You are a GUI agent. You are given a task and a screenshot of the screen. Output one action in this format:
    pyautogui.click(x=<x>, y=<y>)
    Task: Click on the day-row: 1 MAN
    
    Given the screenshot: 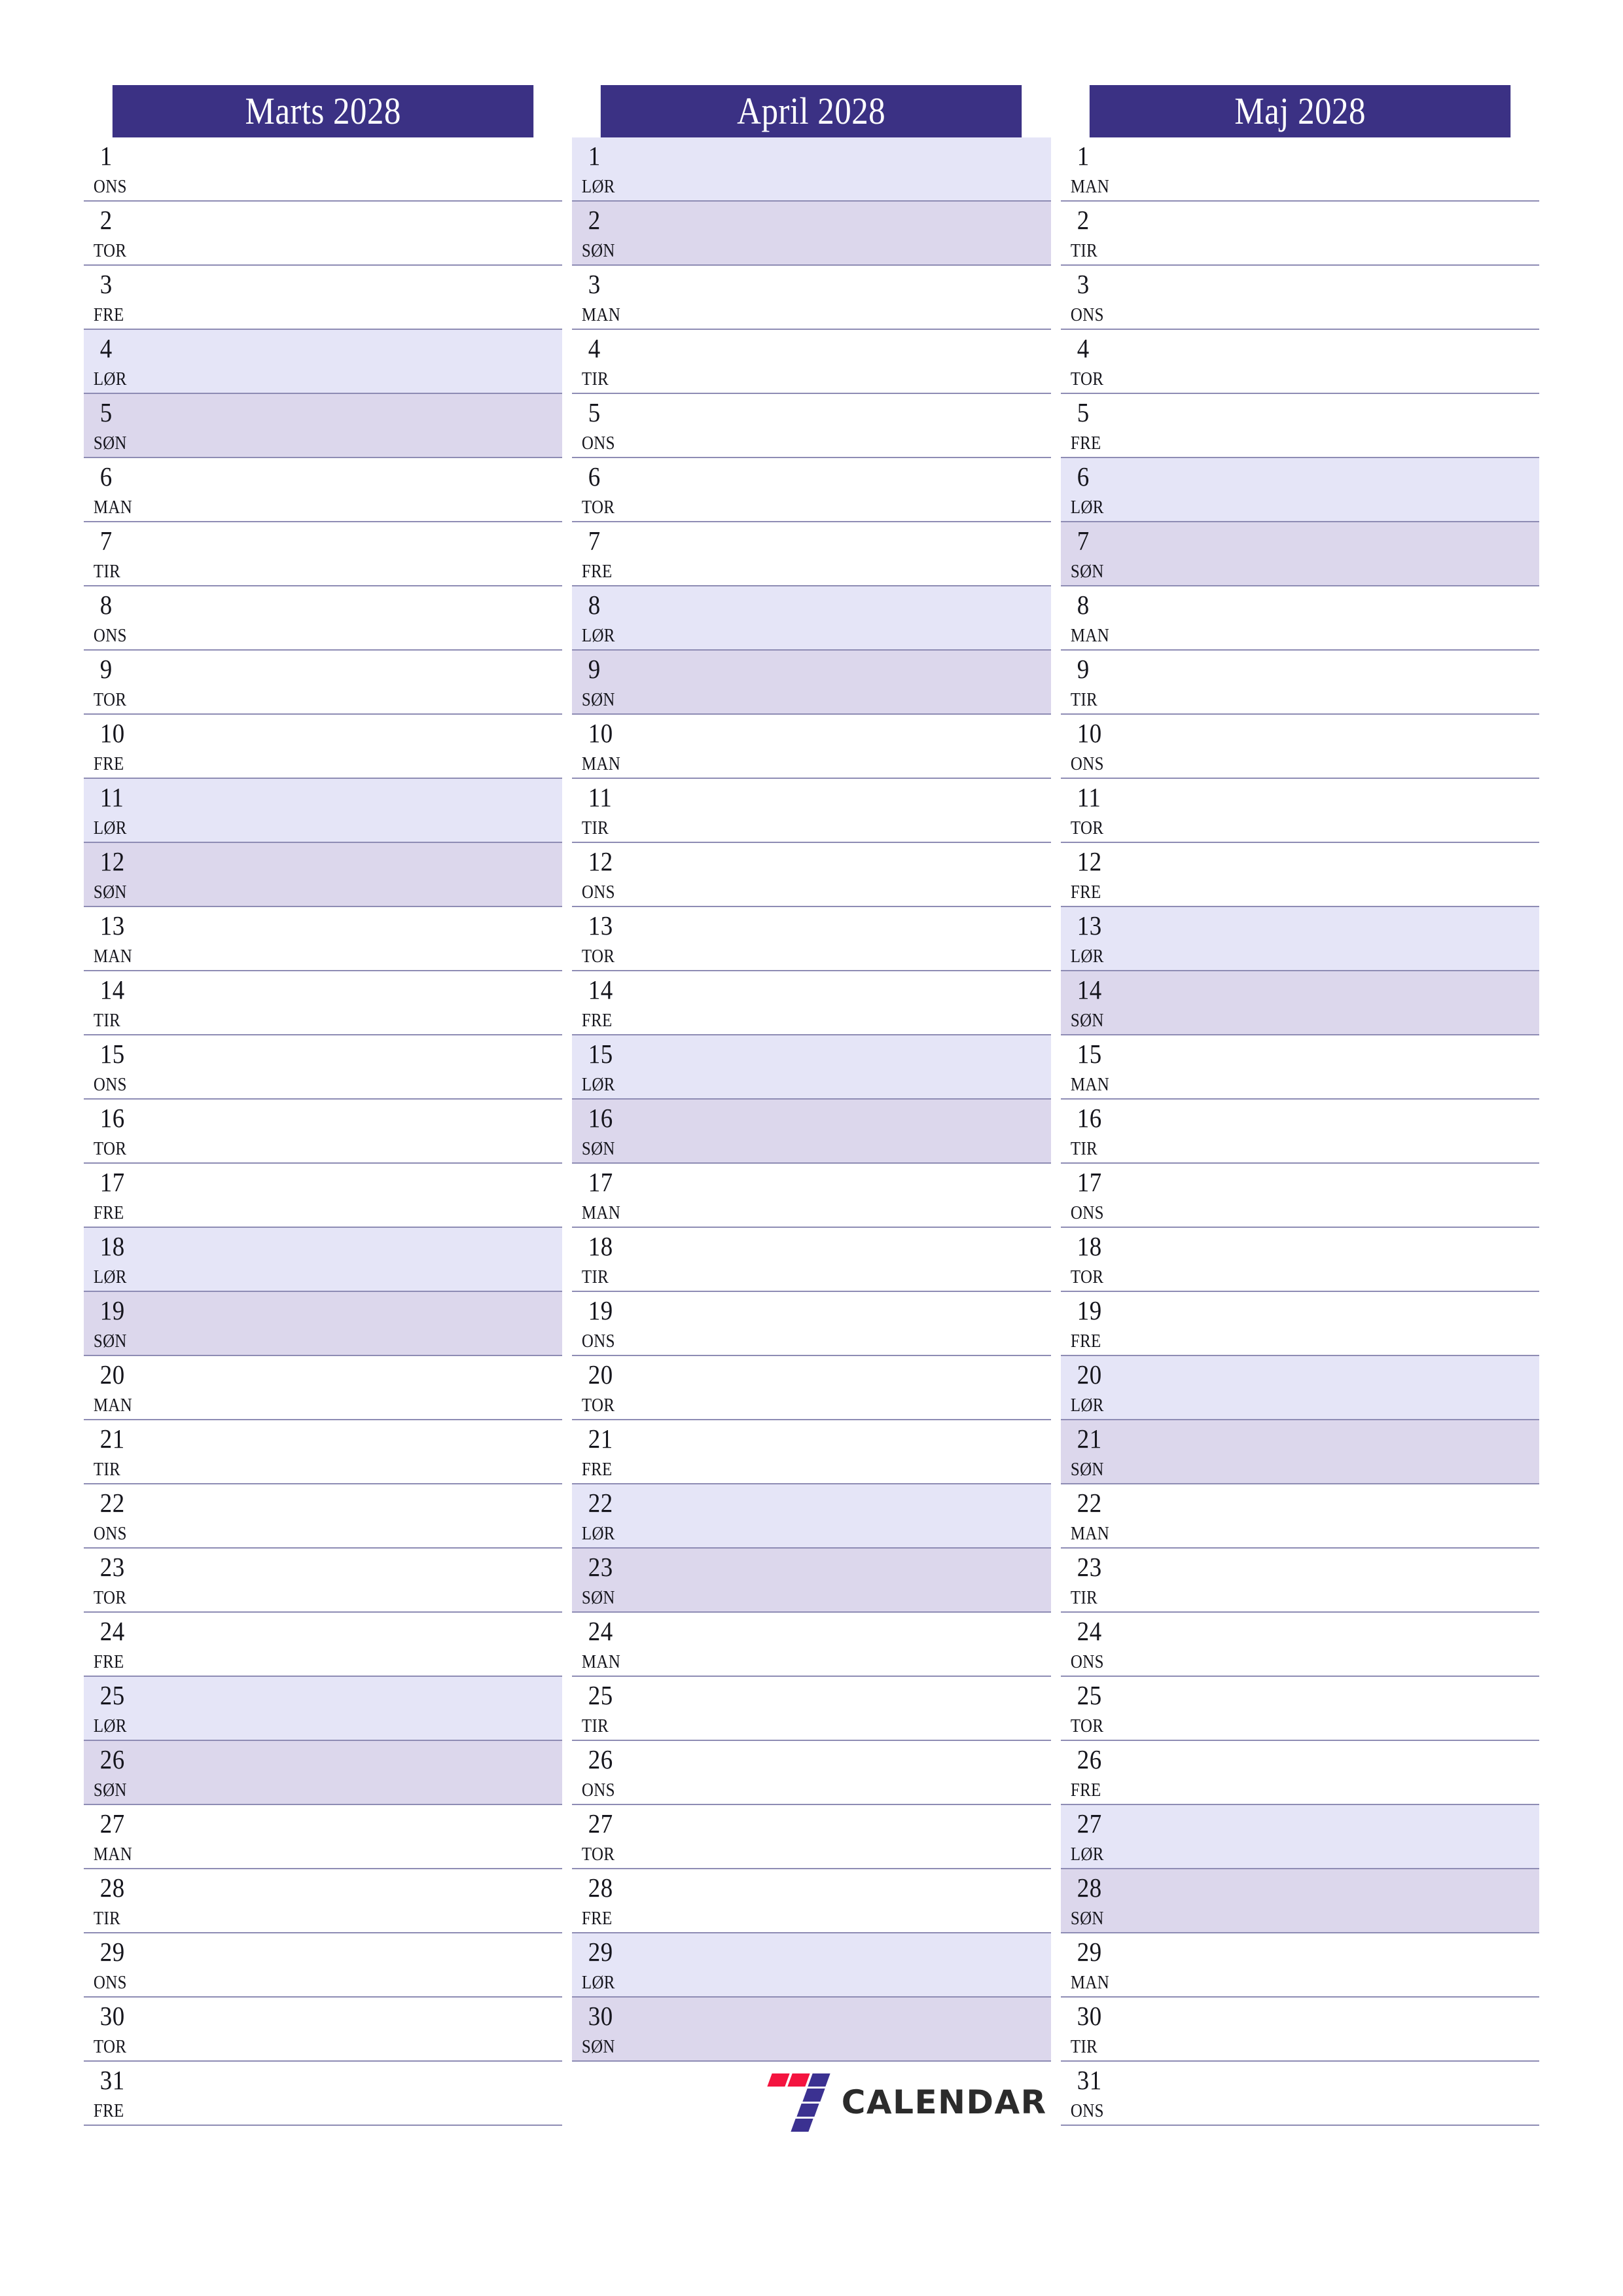 What is the action you would take?
    pyautogui.click(x=1299, y=169)
    